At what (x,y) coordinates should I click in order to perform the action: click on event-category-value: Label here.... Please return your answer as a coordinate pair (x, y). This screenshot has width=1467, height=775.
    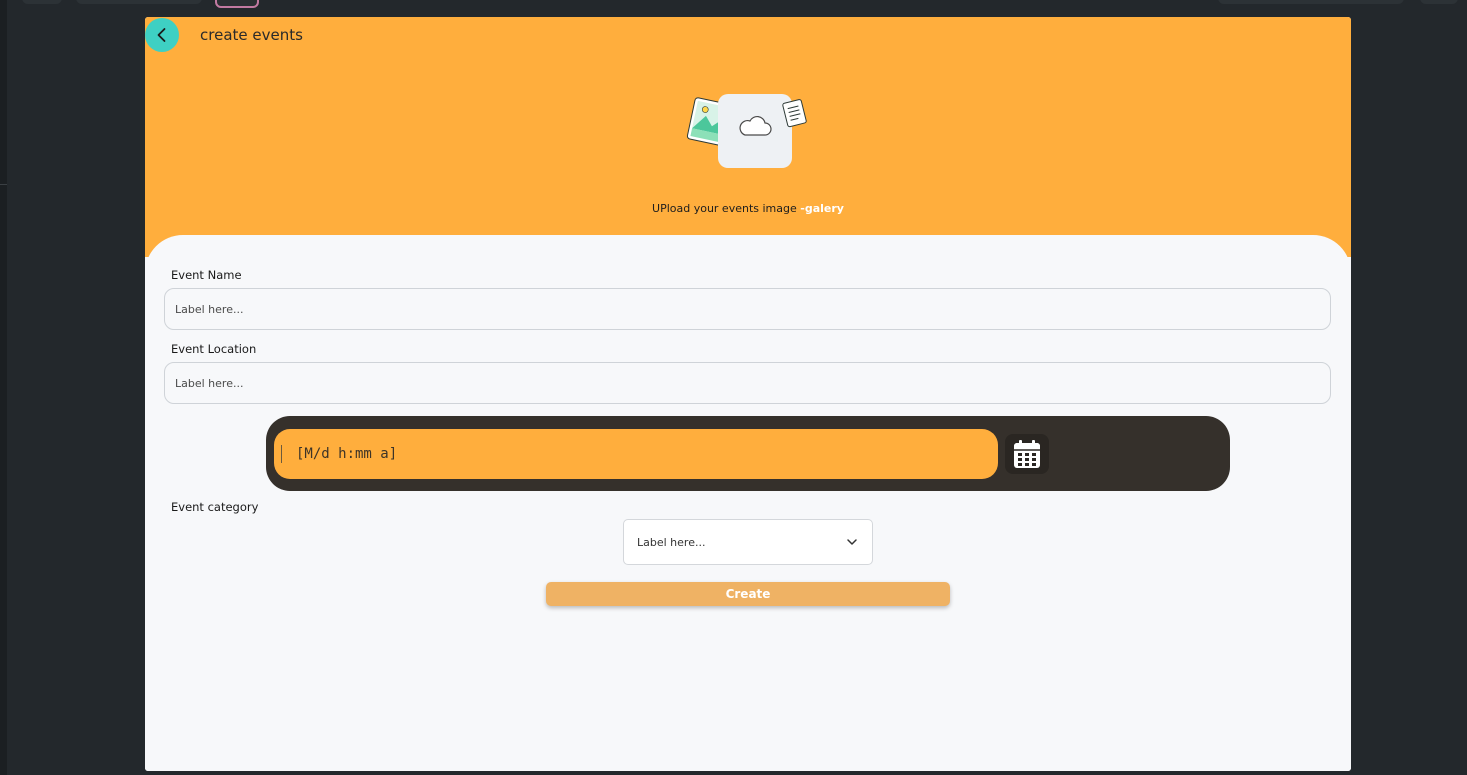
    Looking at the image, I should click on (671, 542).